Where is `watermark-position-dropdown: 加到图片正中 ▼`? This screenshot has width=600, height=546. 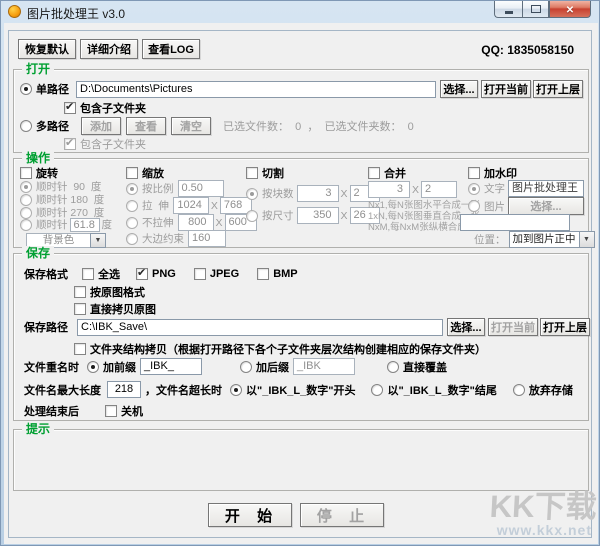 watermark-position-dropdown: 加到图片正中 ▼ is located at coordinates (551, 239).